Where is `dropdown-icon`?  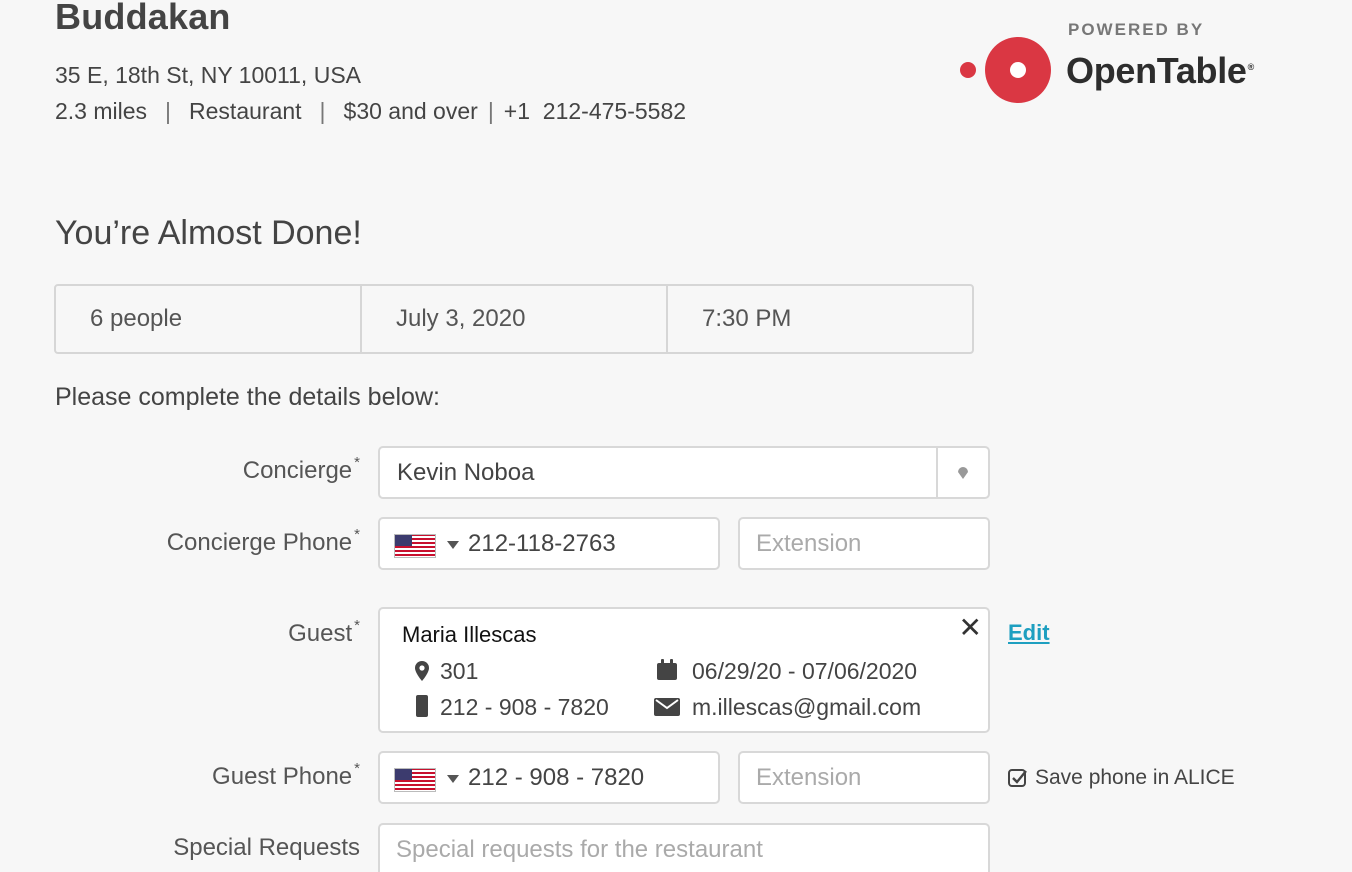
dropdown-icon is located at coordinates (963, 473).